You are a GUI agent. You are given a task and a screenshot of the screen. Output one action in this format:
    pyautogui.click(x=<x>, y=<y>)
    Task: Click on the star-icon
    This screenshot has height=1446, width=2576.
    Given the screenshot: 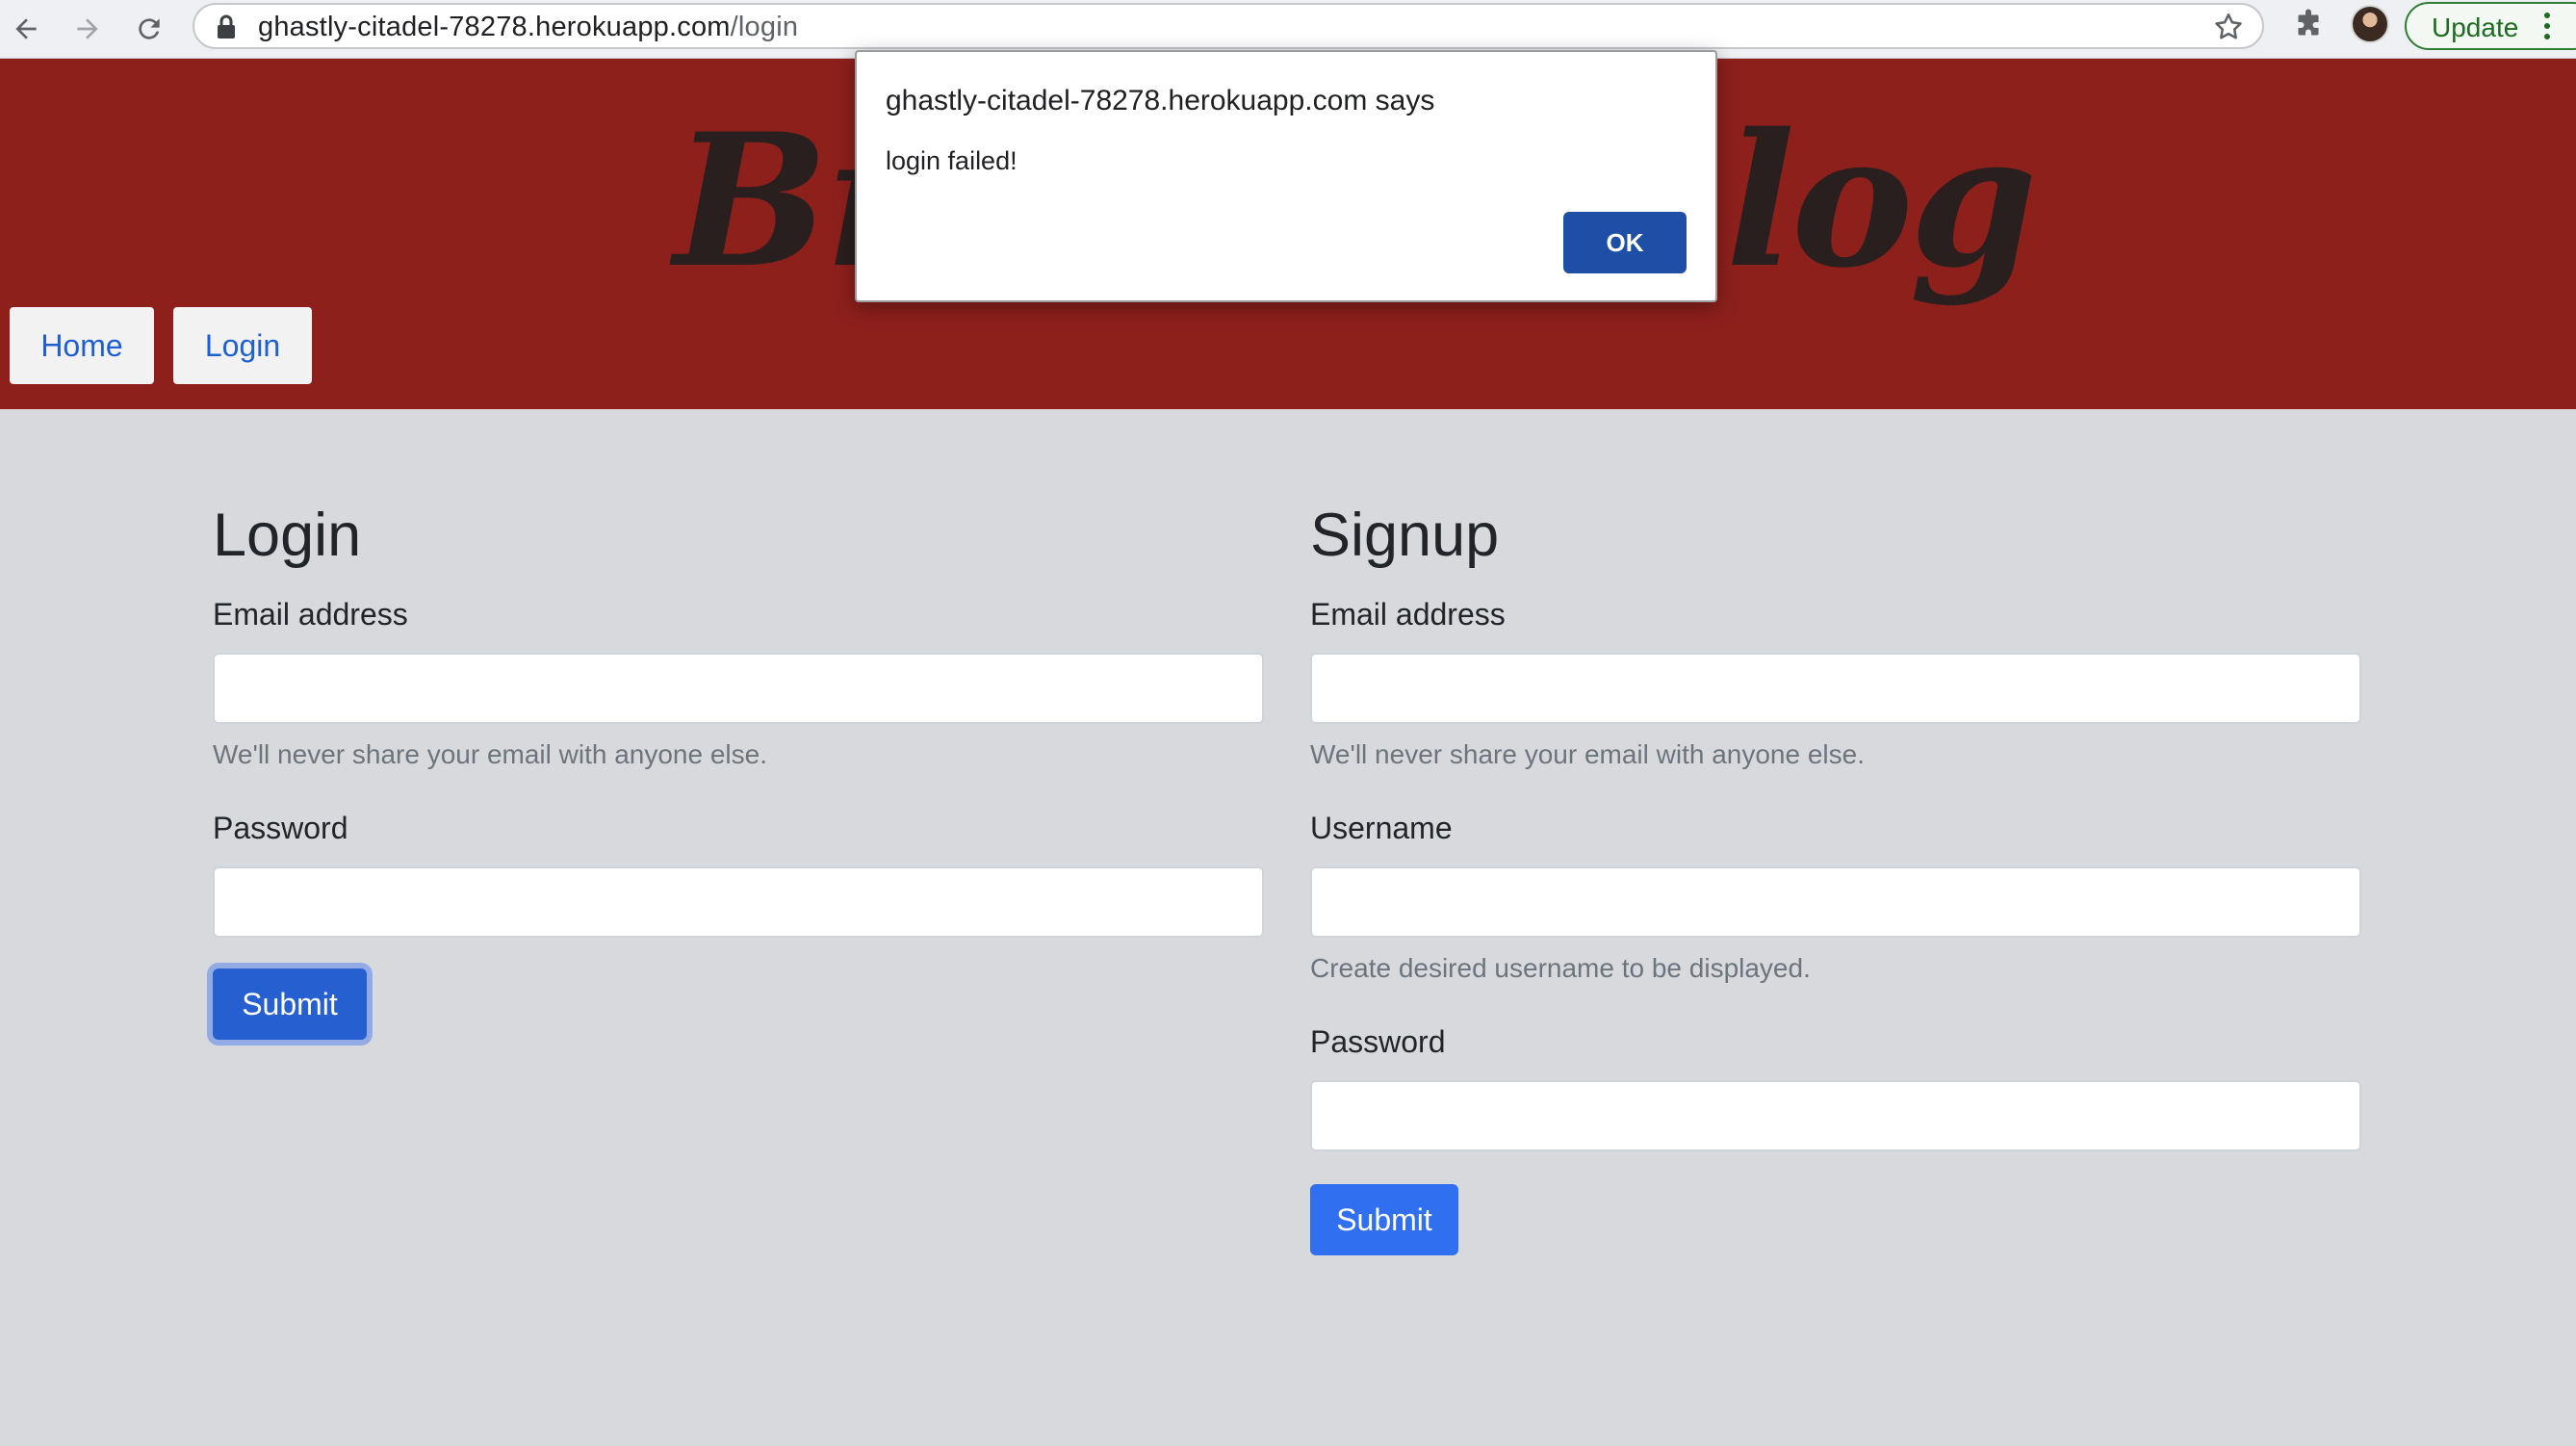 What is the action you would take?
    pyautogui.click(x=2229, y=27)
    